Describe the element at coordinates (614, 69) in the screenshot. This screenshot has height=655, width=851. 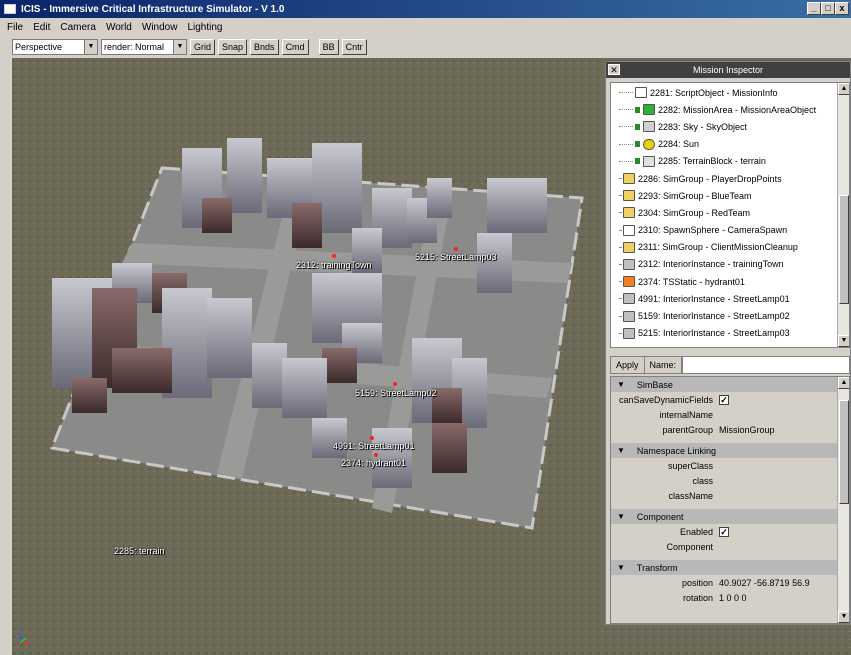
I see `close-icon: ✕` at that location.